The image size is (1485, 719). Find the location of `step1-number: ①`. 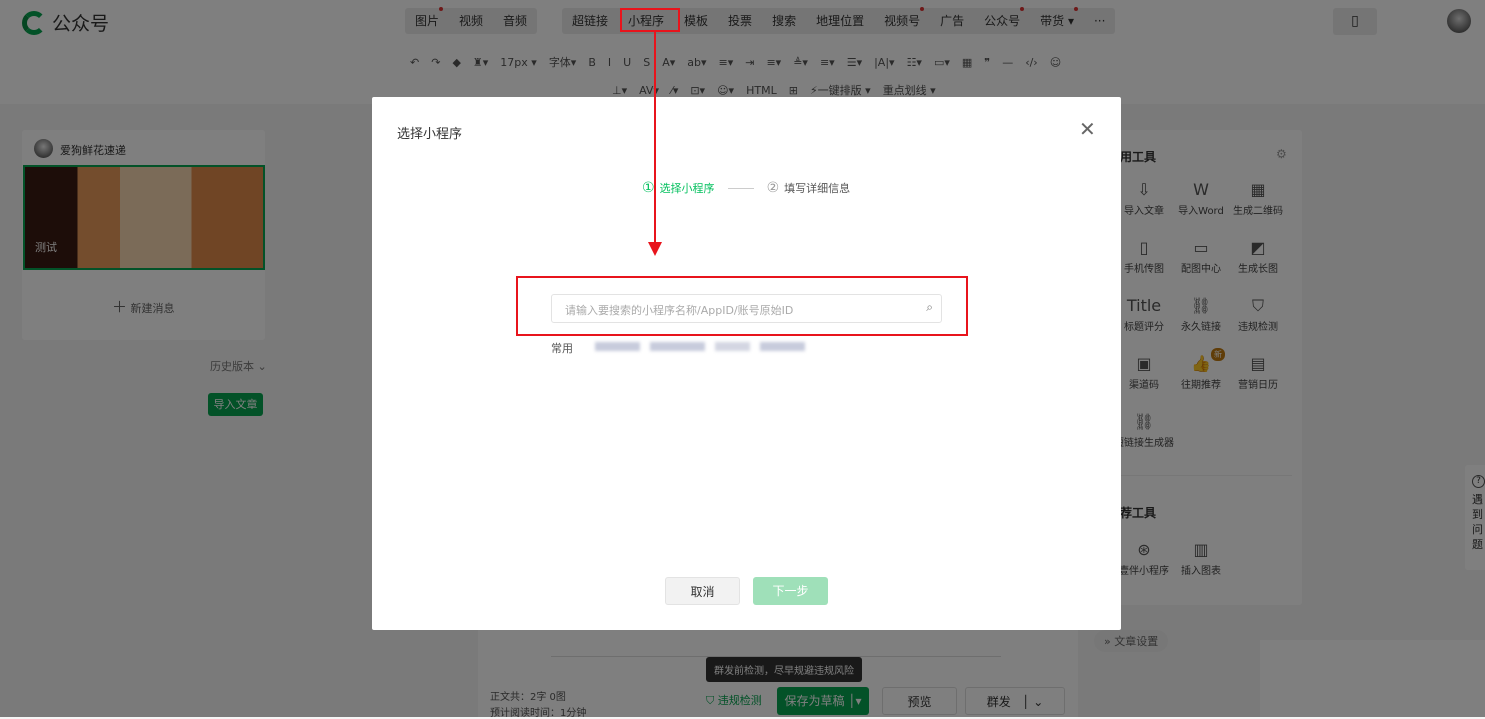

step1-number: ① is located at coordinates (648, 188).